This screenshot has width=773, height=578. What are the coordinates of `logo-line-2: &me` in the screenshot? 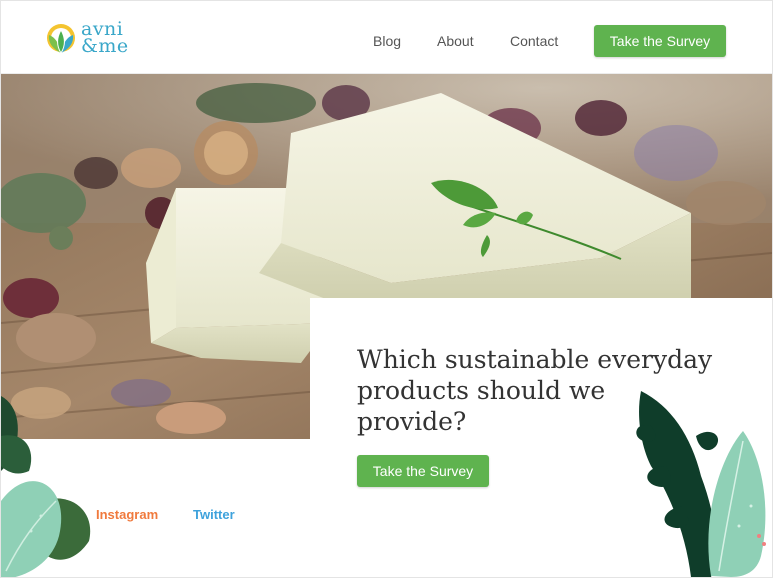 It's located at (105, 46).